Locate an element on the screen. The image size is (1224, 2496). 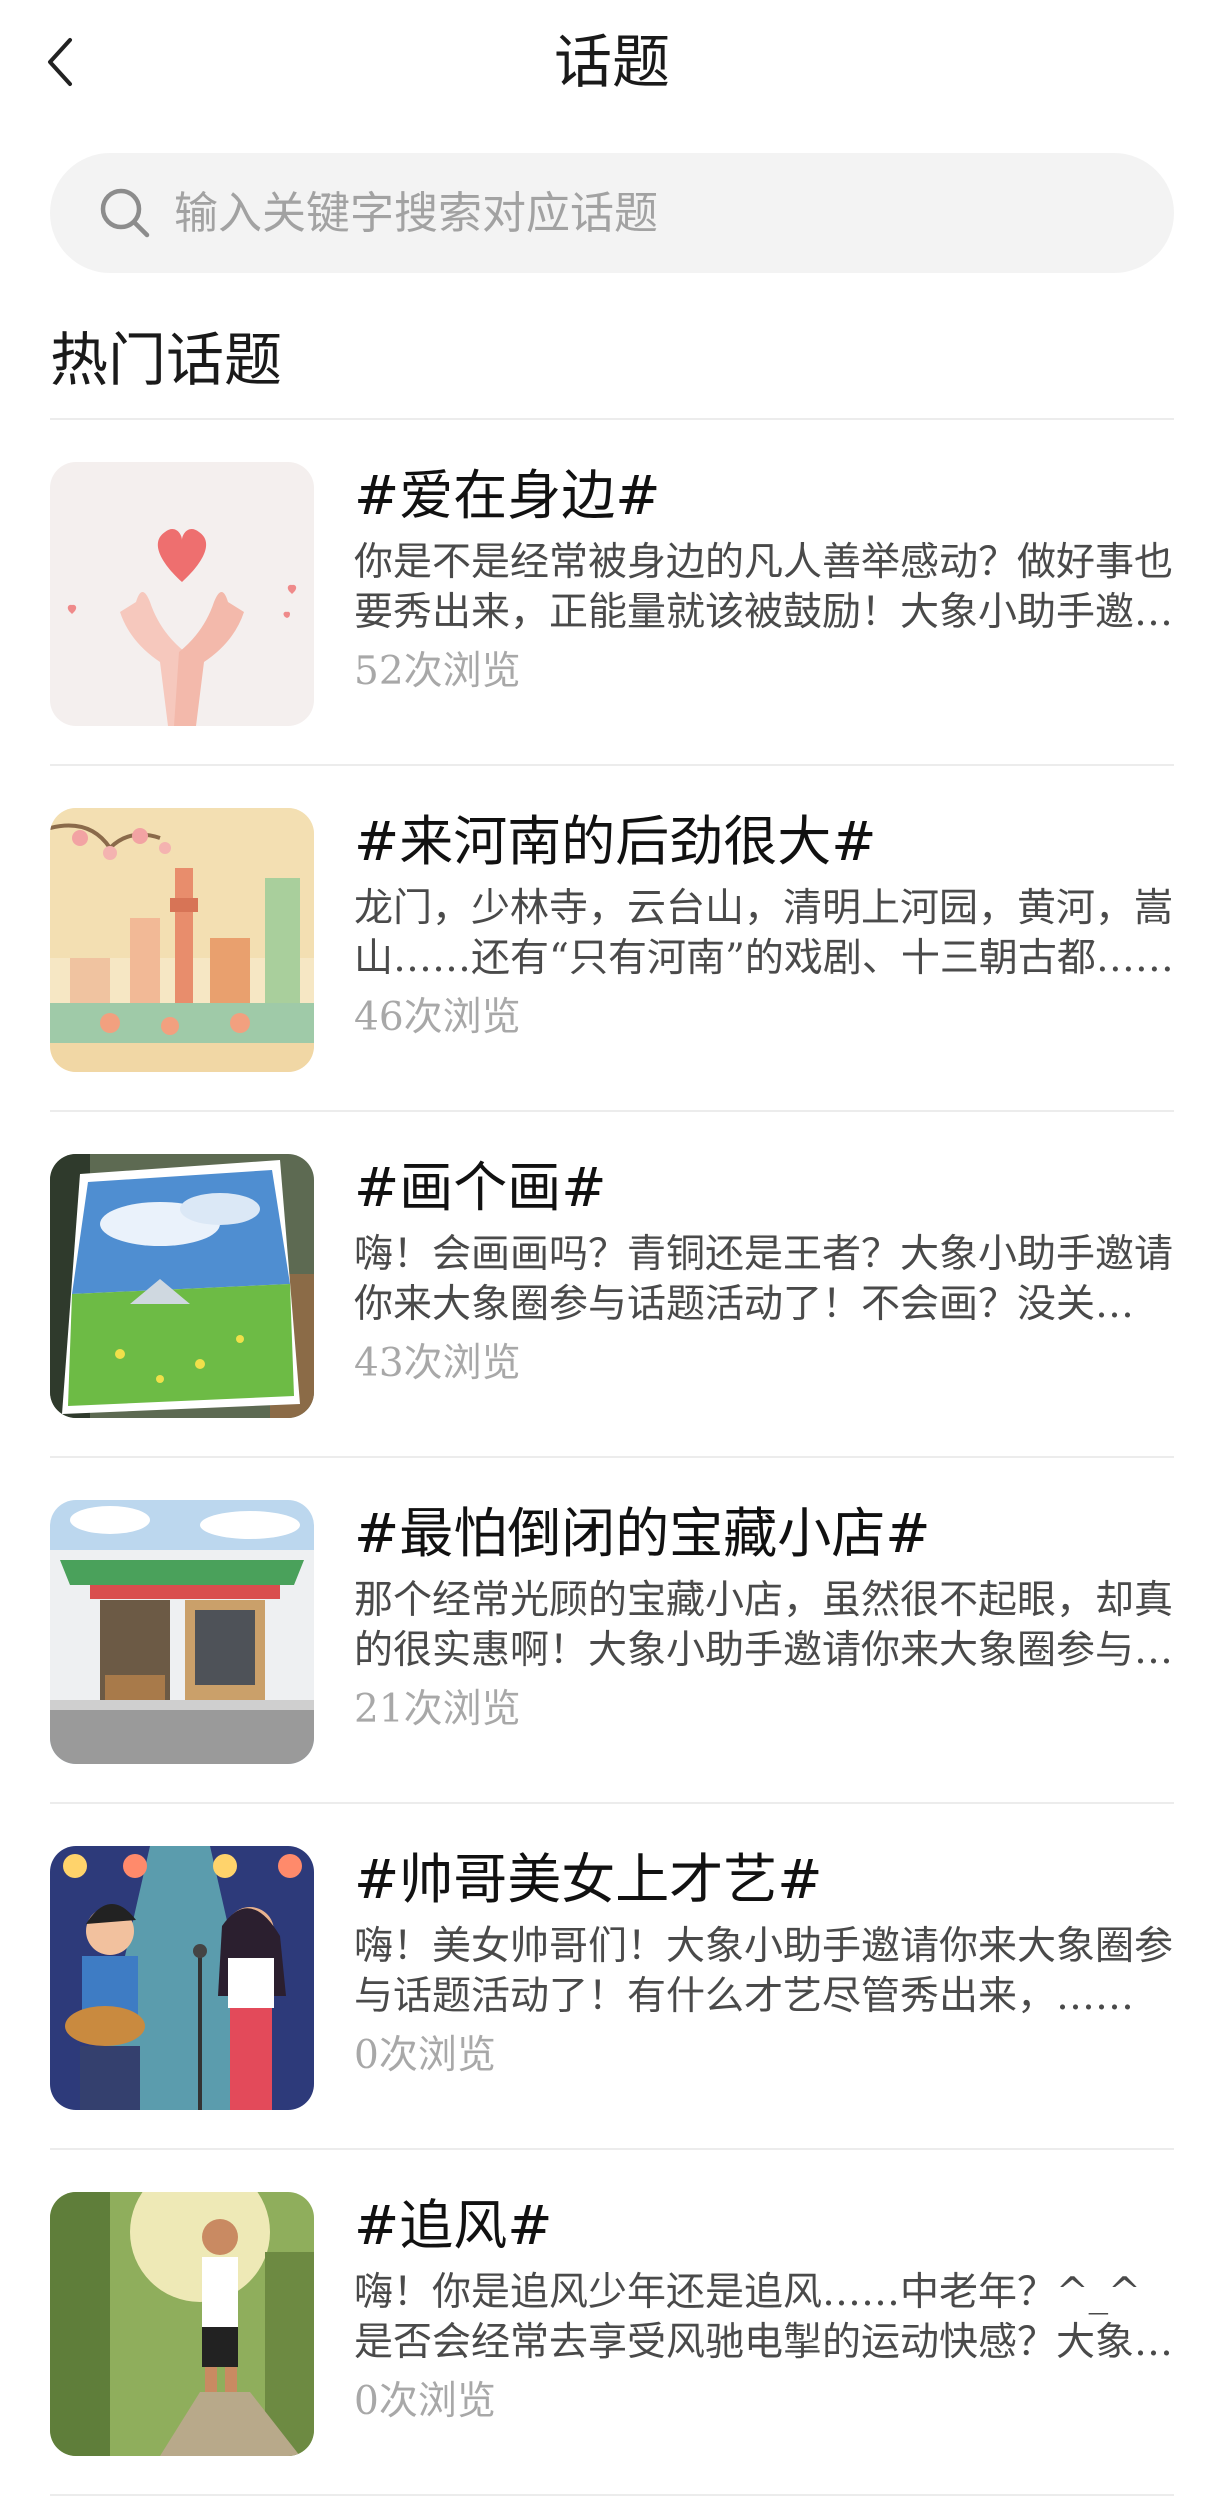
topic-view-count: 46次浏览 is located at coordinates (437, 1017).